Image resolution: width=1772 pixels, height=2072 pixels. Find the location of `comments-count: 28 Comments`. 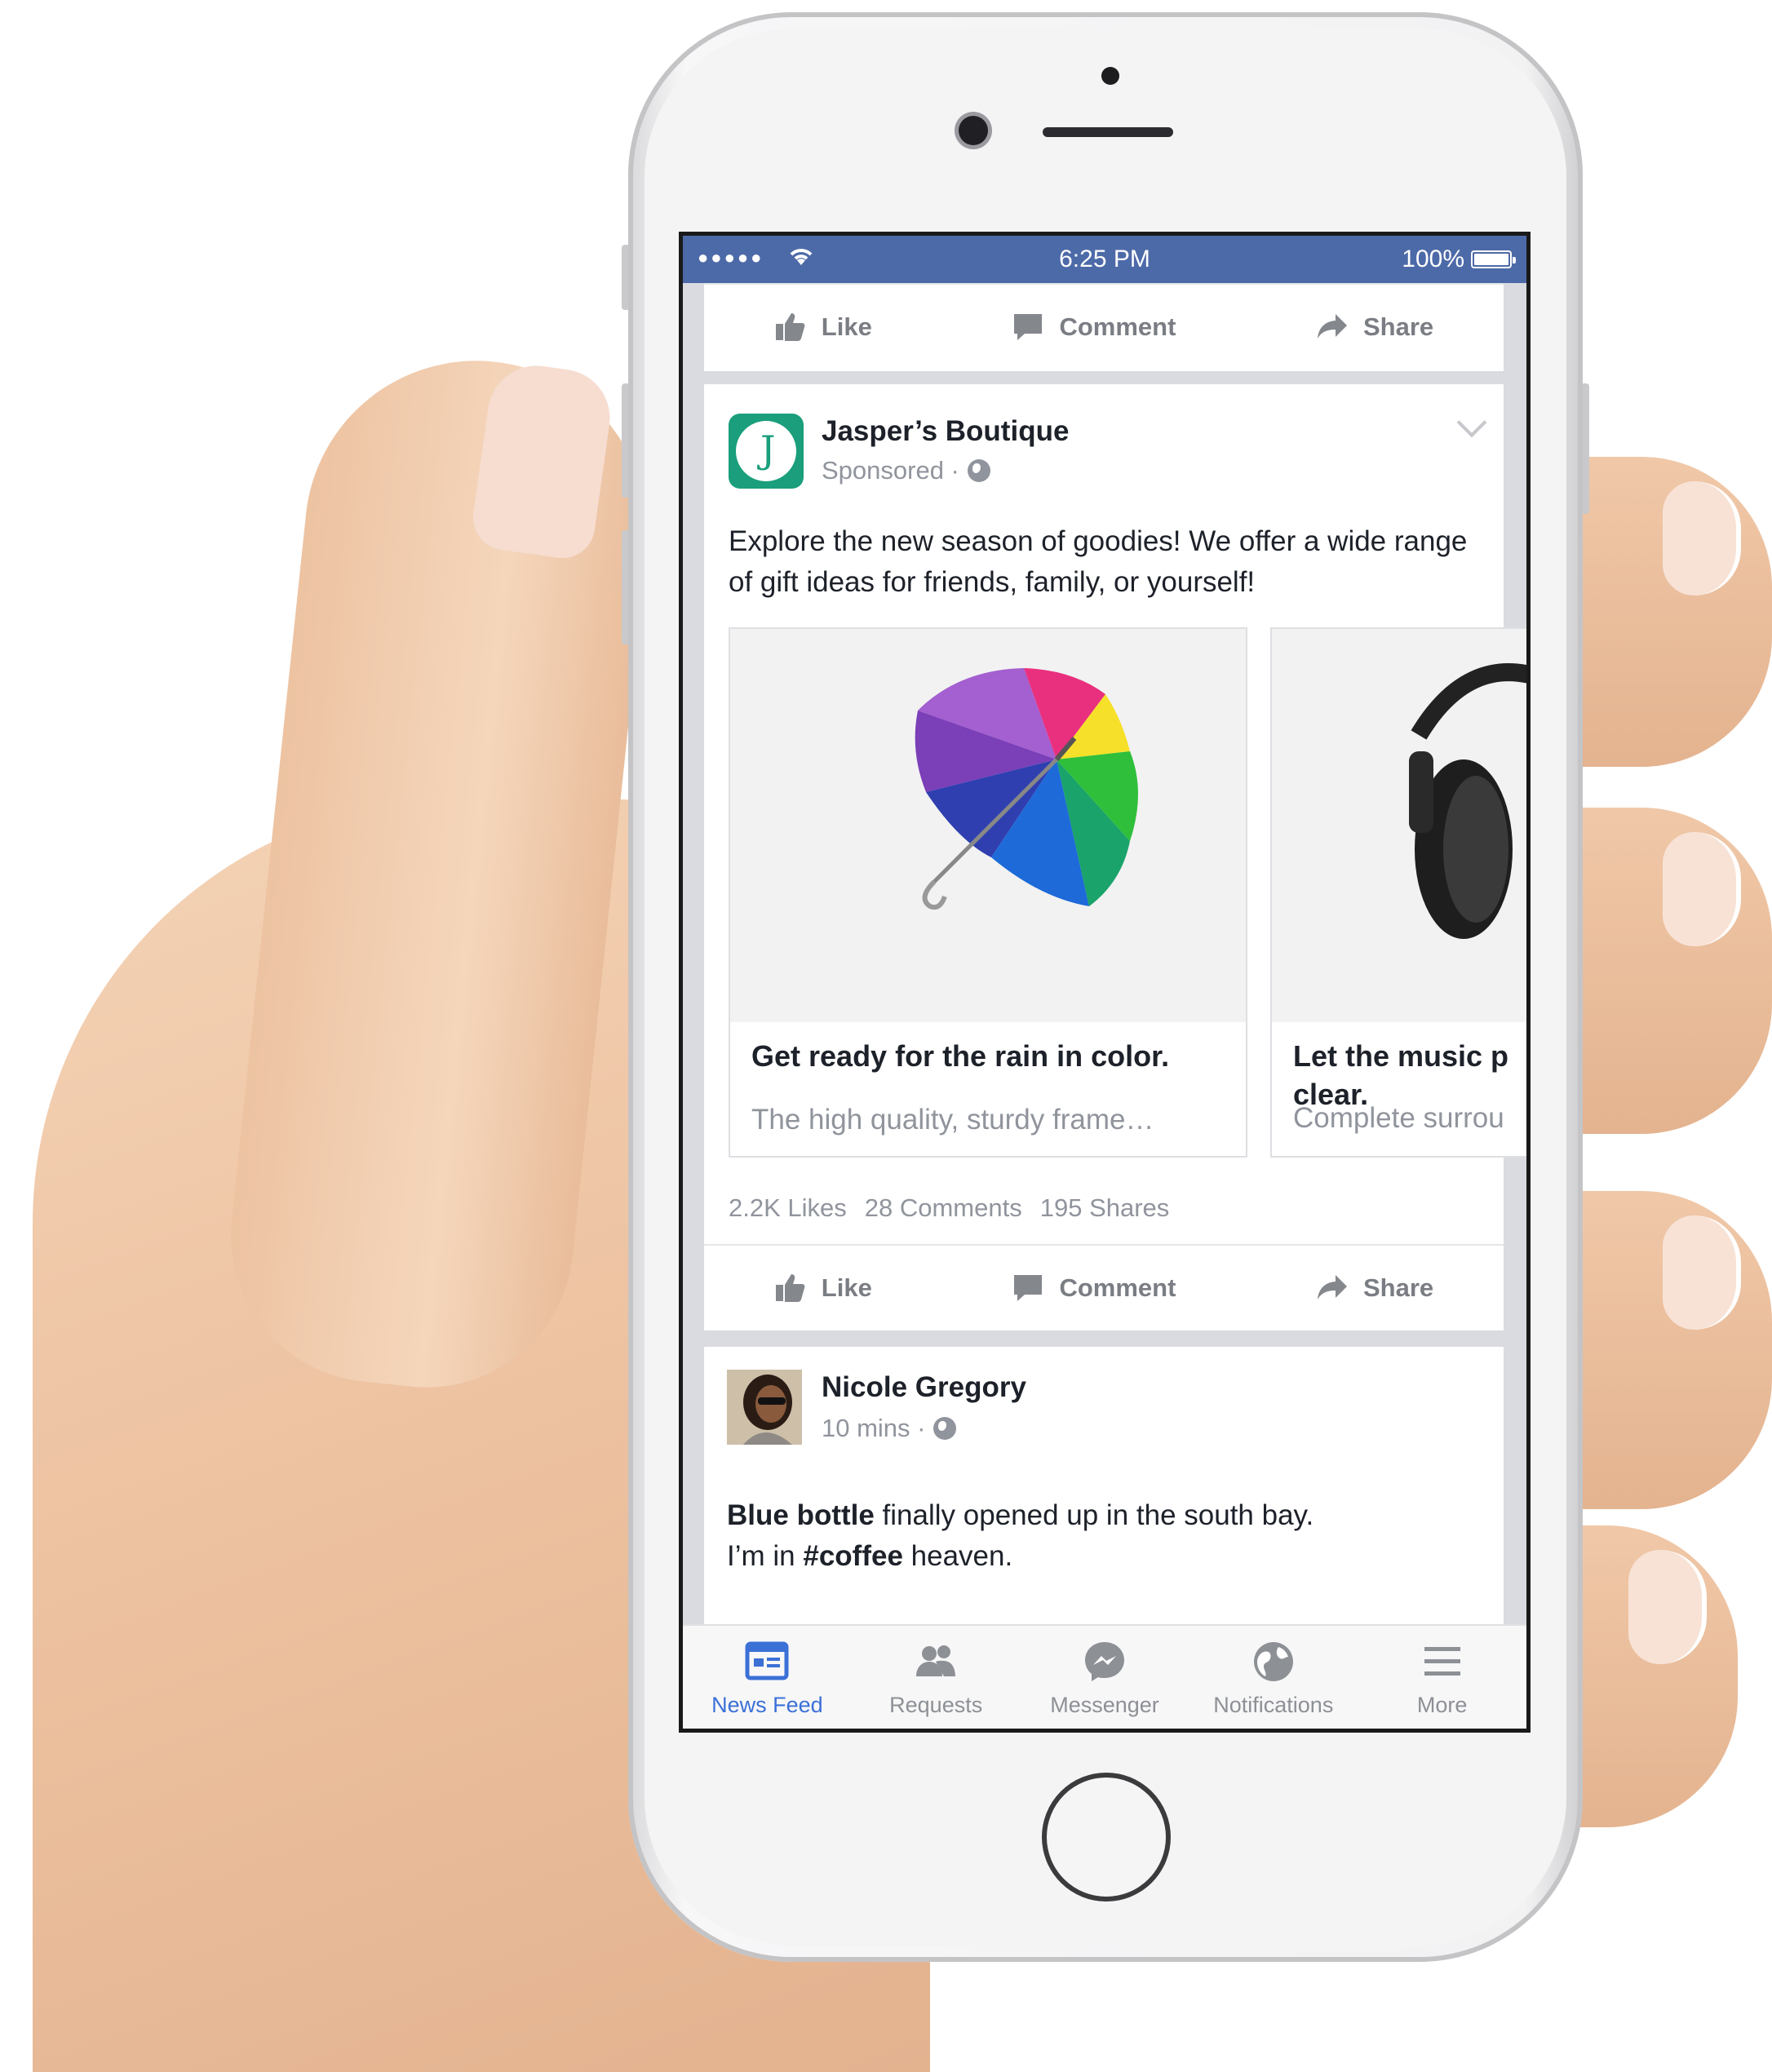

comments-count: 28 Comments is located at coordinates (943, 1208).